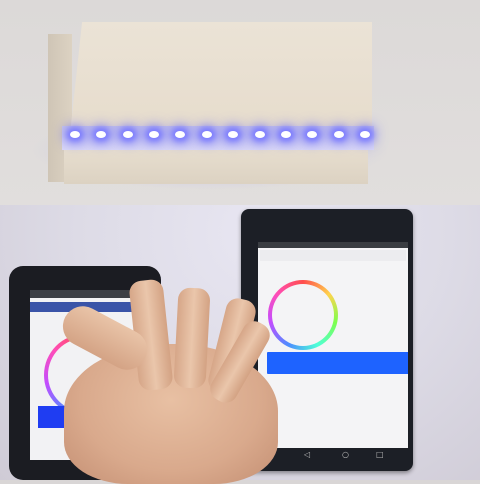 This screenshot has height=484, width=480. I want to click on wooden-box-base, so click(216, 165).